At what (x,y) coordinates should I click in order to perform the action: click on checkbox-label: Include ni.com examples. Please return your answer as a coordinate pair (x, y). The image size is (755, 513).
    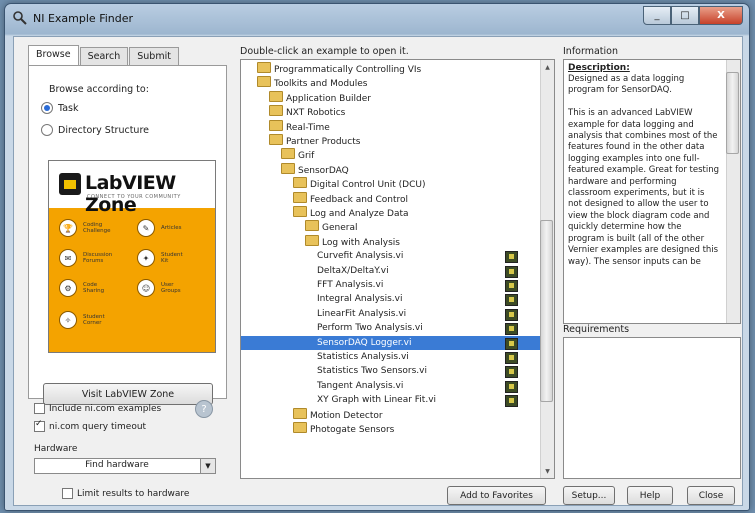
    Looking at the image, I should click on (105, 408).